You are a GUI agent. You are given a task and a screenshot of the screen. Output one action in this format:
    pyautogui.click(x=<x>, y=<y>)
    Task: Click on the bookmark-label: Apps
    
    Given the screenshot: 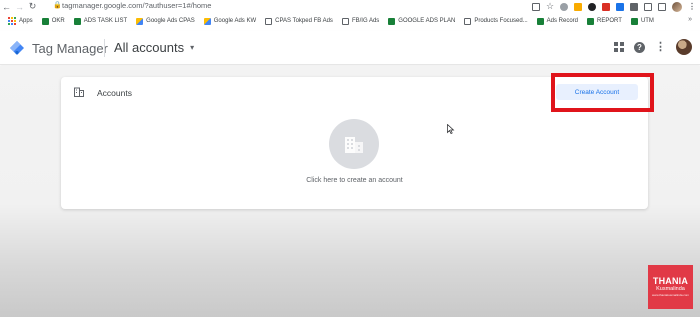 What is the action you would take?
    pyautogui.click(x=26, y=21)
    